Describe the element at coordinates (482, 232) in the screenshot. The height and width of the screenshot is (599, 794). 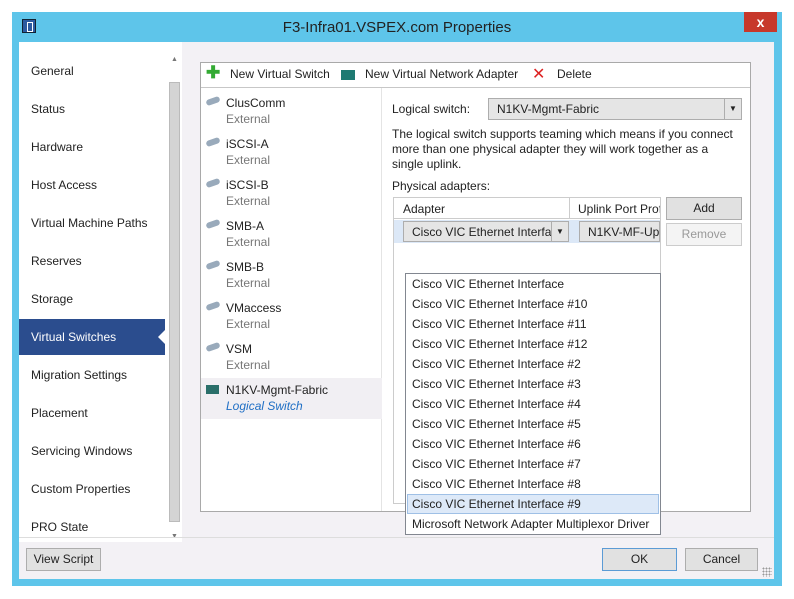
I see `adapter-value: Cisco VIC Ethernet Interfa` at that location.